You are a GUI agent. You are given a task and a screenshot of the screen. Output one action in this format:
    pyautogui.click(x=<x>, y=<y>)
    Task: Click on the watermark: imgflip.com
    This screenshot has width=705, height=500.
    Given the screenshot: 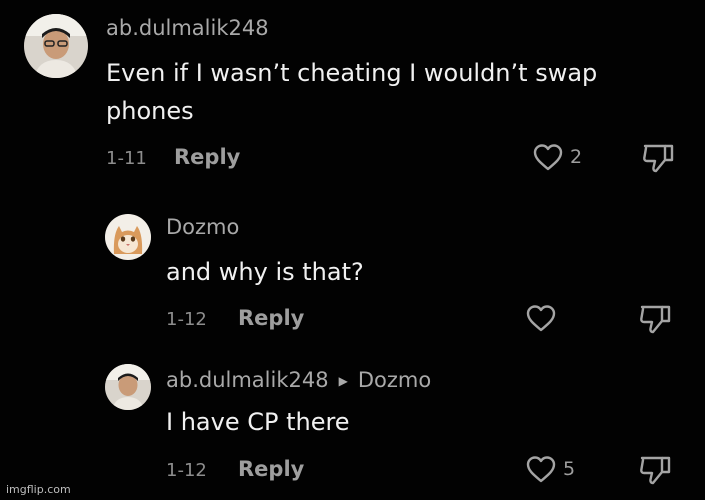 What is the action you would take?
    pyautogui.click(x=38, y=489)
    